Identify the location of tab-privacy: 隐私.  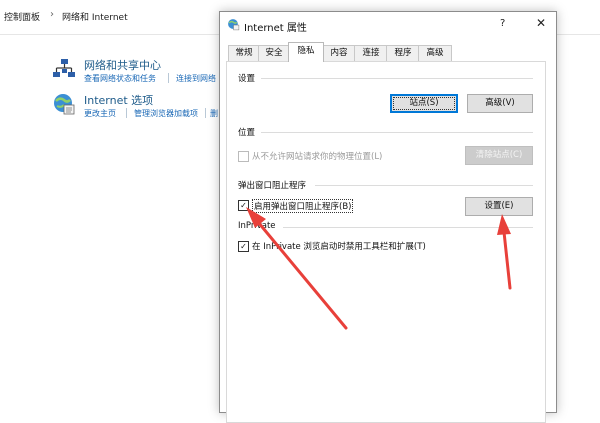
(306, 52).